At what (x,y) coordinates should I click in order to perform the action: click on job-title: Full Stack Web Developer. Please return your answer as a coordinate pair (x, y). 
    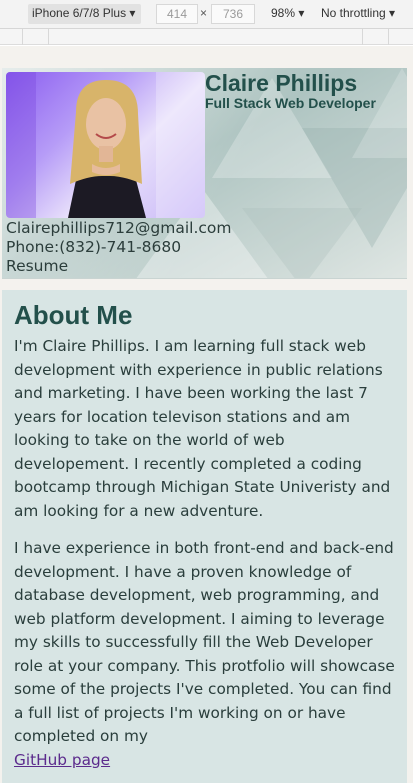
    Looking at the image, I should click on (290, 103).